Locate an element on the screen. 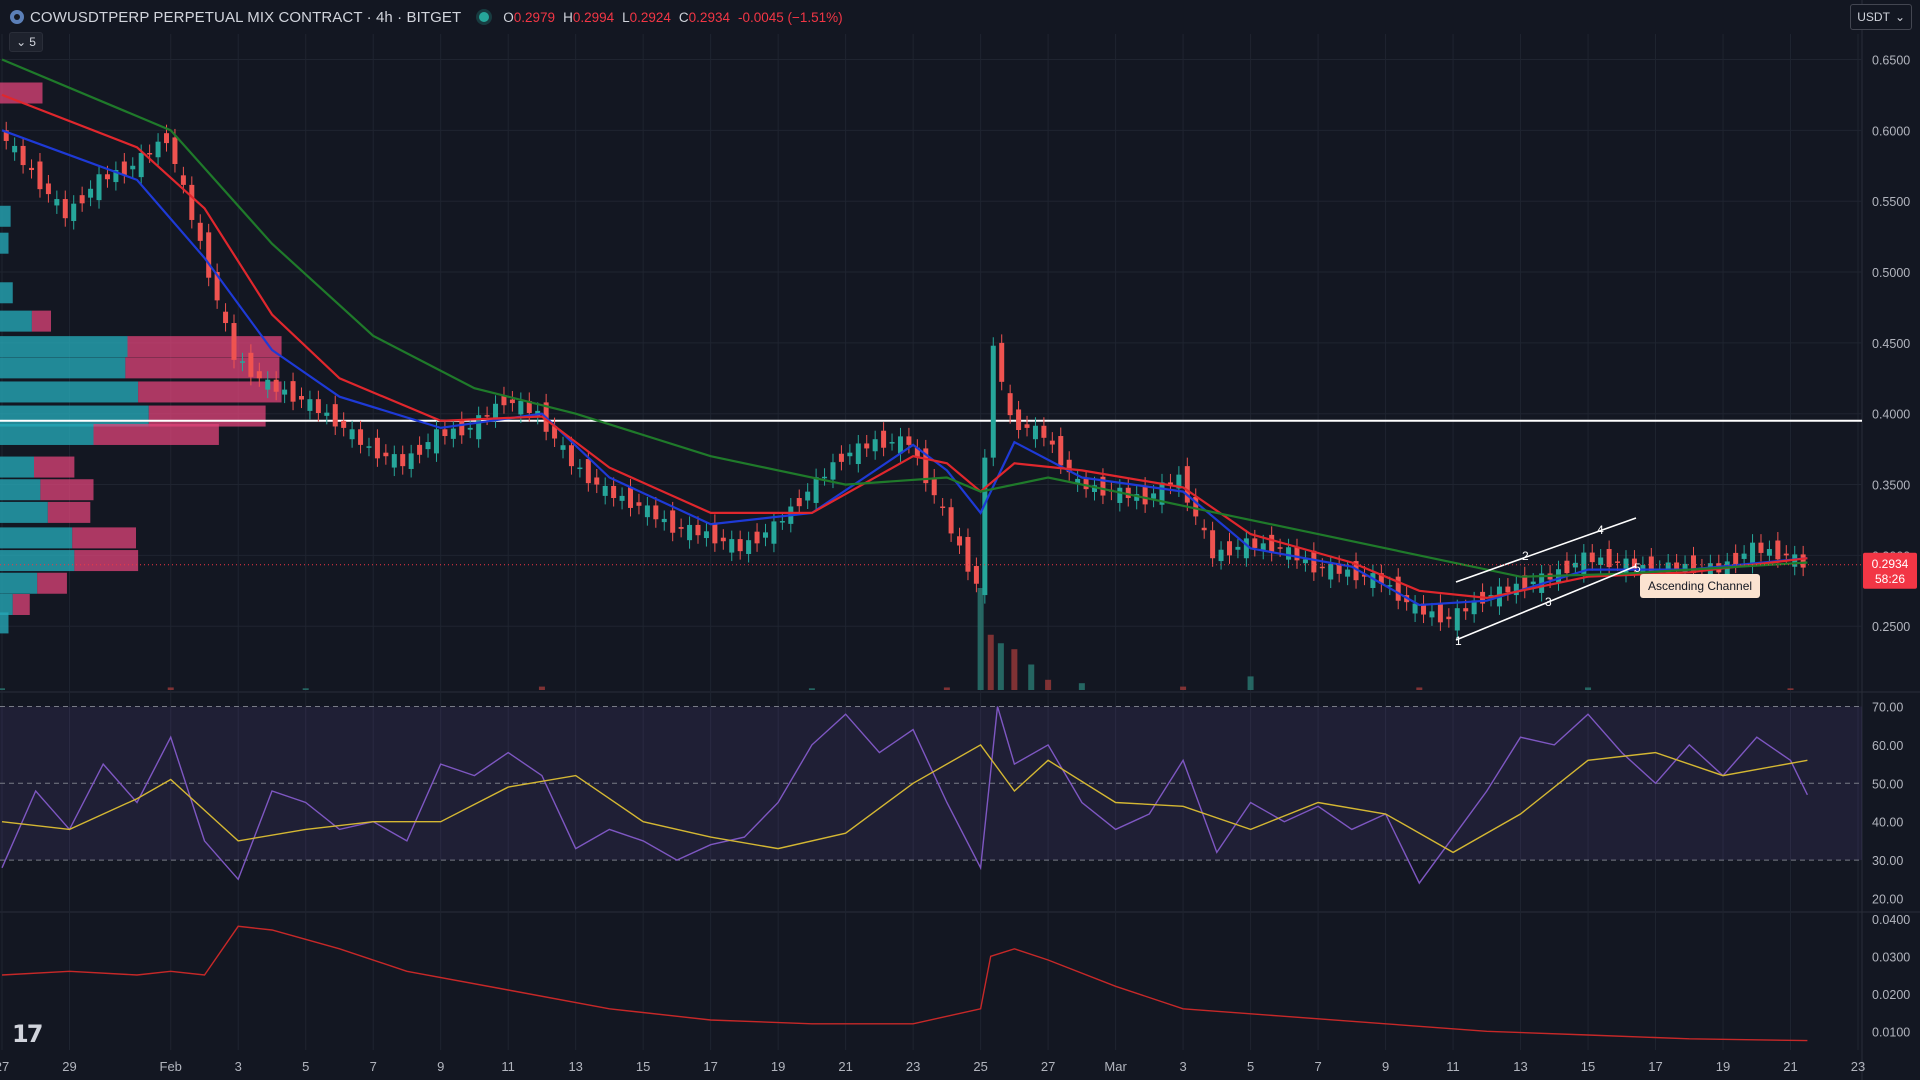 The width and height of the screenshot is (1920, 1080). x-tick-label: Mar is located at coordinates (1115, 1066).